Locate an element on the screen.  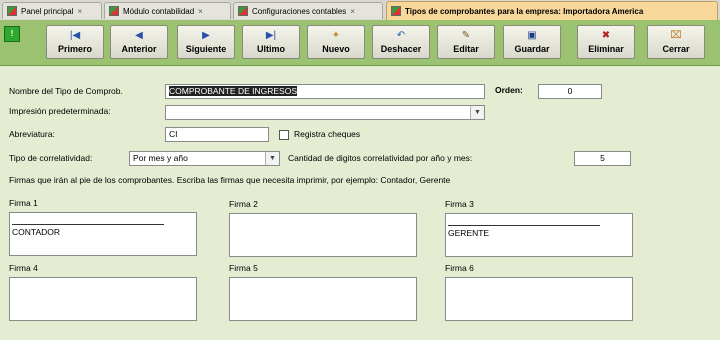
close-button: ⌧ Cerrar is located at coordinates (676, 42).